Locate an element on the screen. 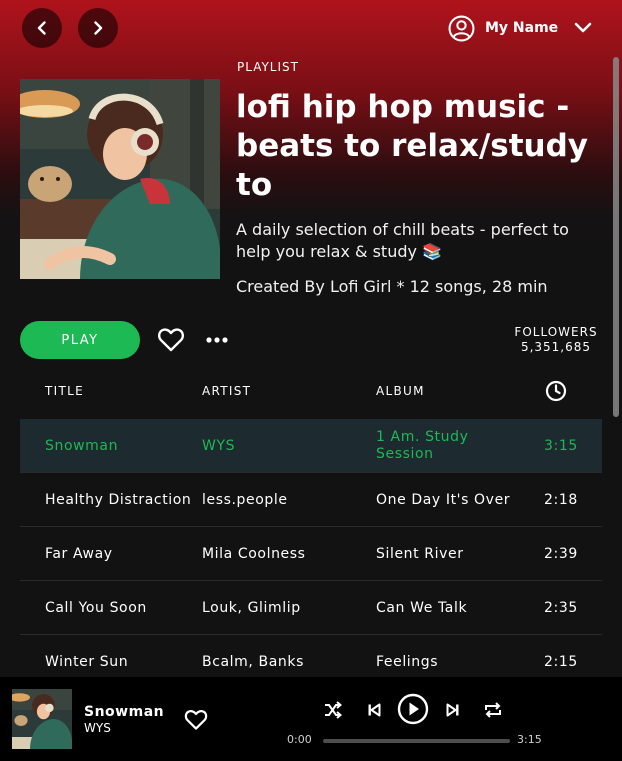  shuffle-icon is located at coordinates (333, 710).